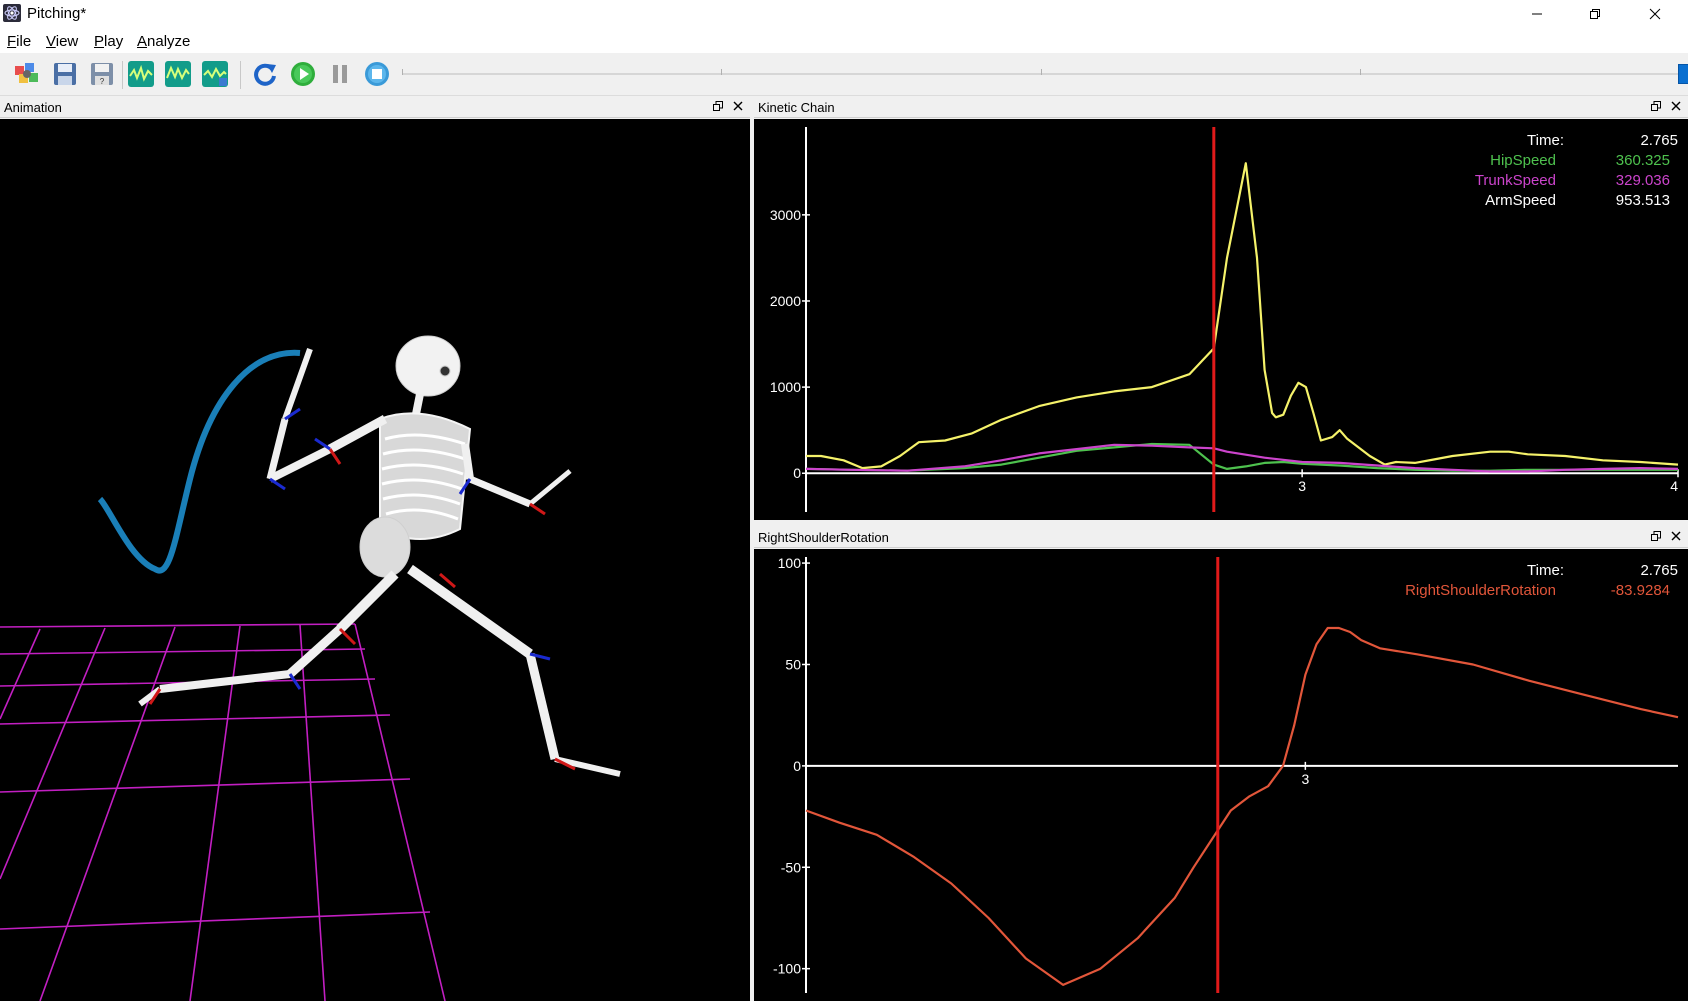  I want to click on waveform-3-icon, so click(215, 74).